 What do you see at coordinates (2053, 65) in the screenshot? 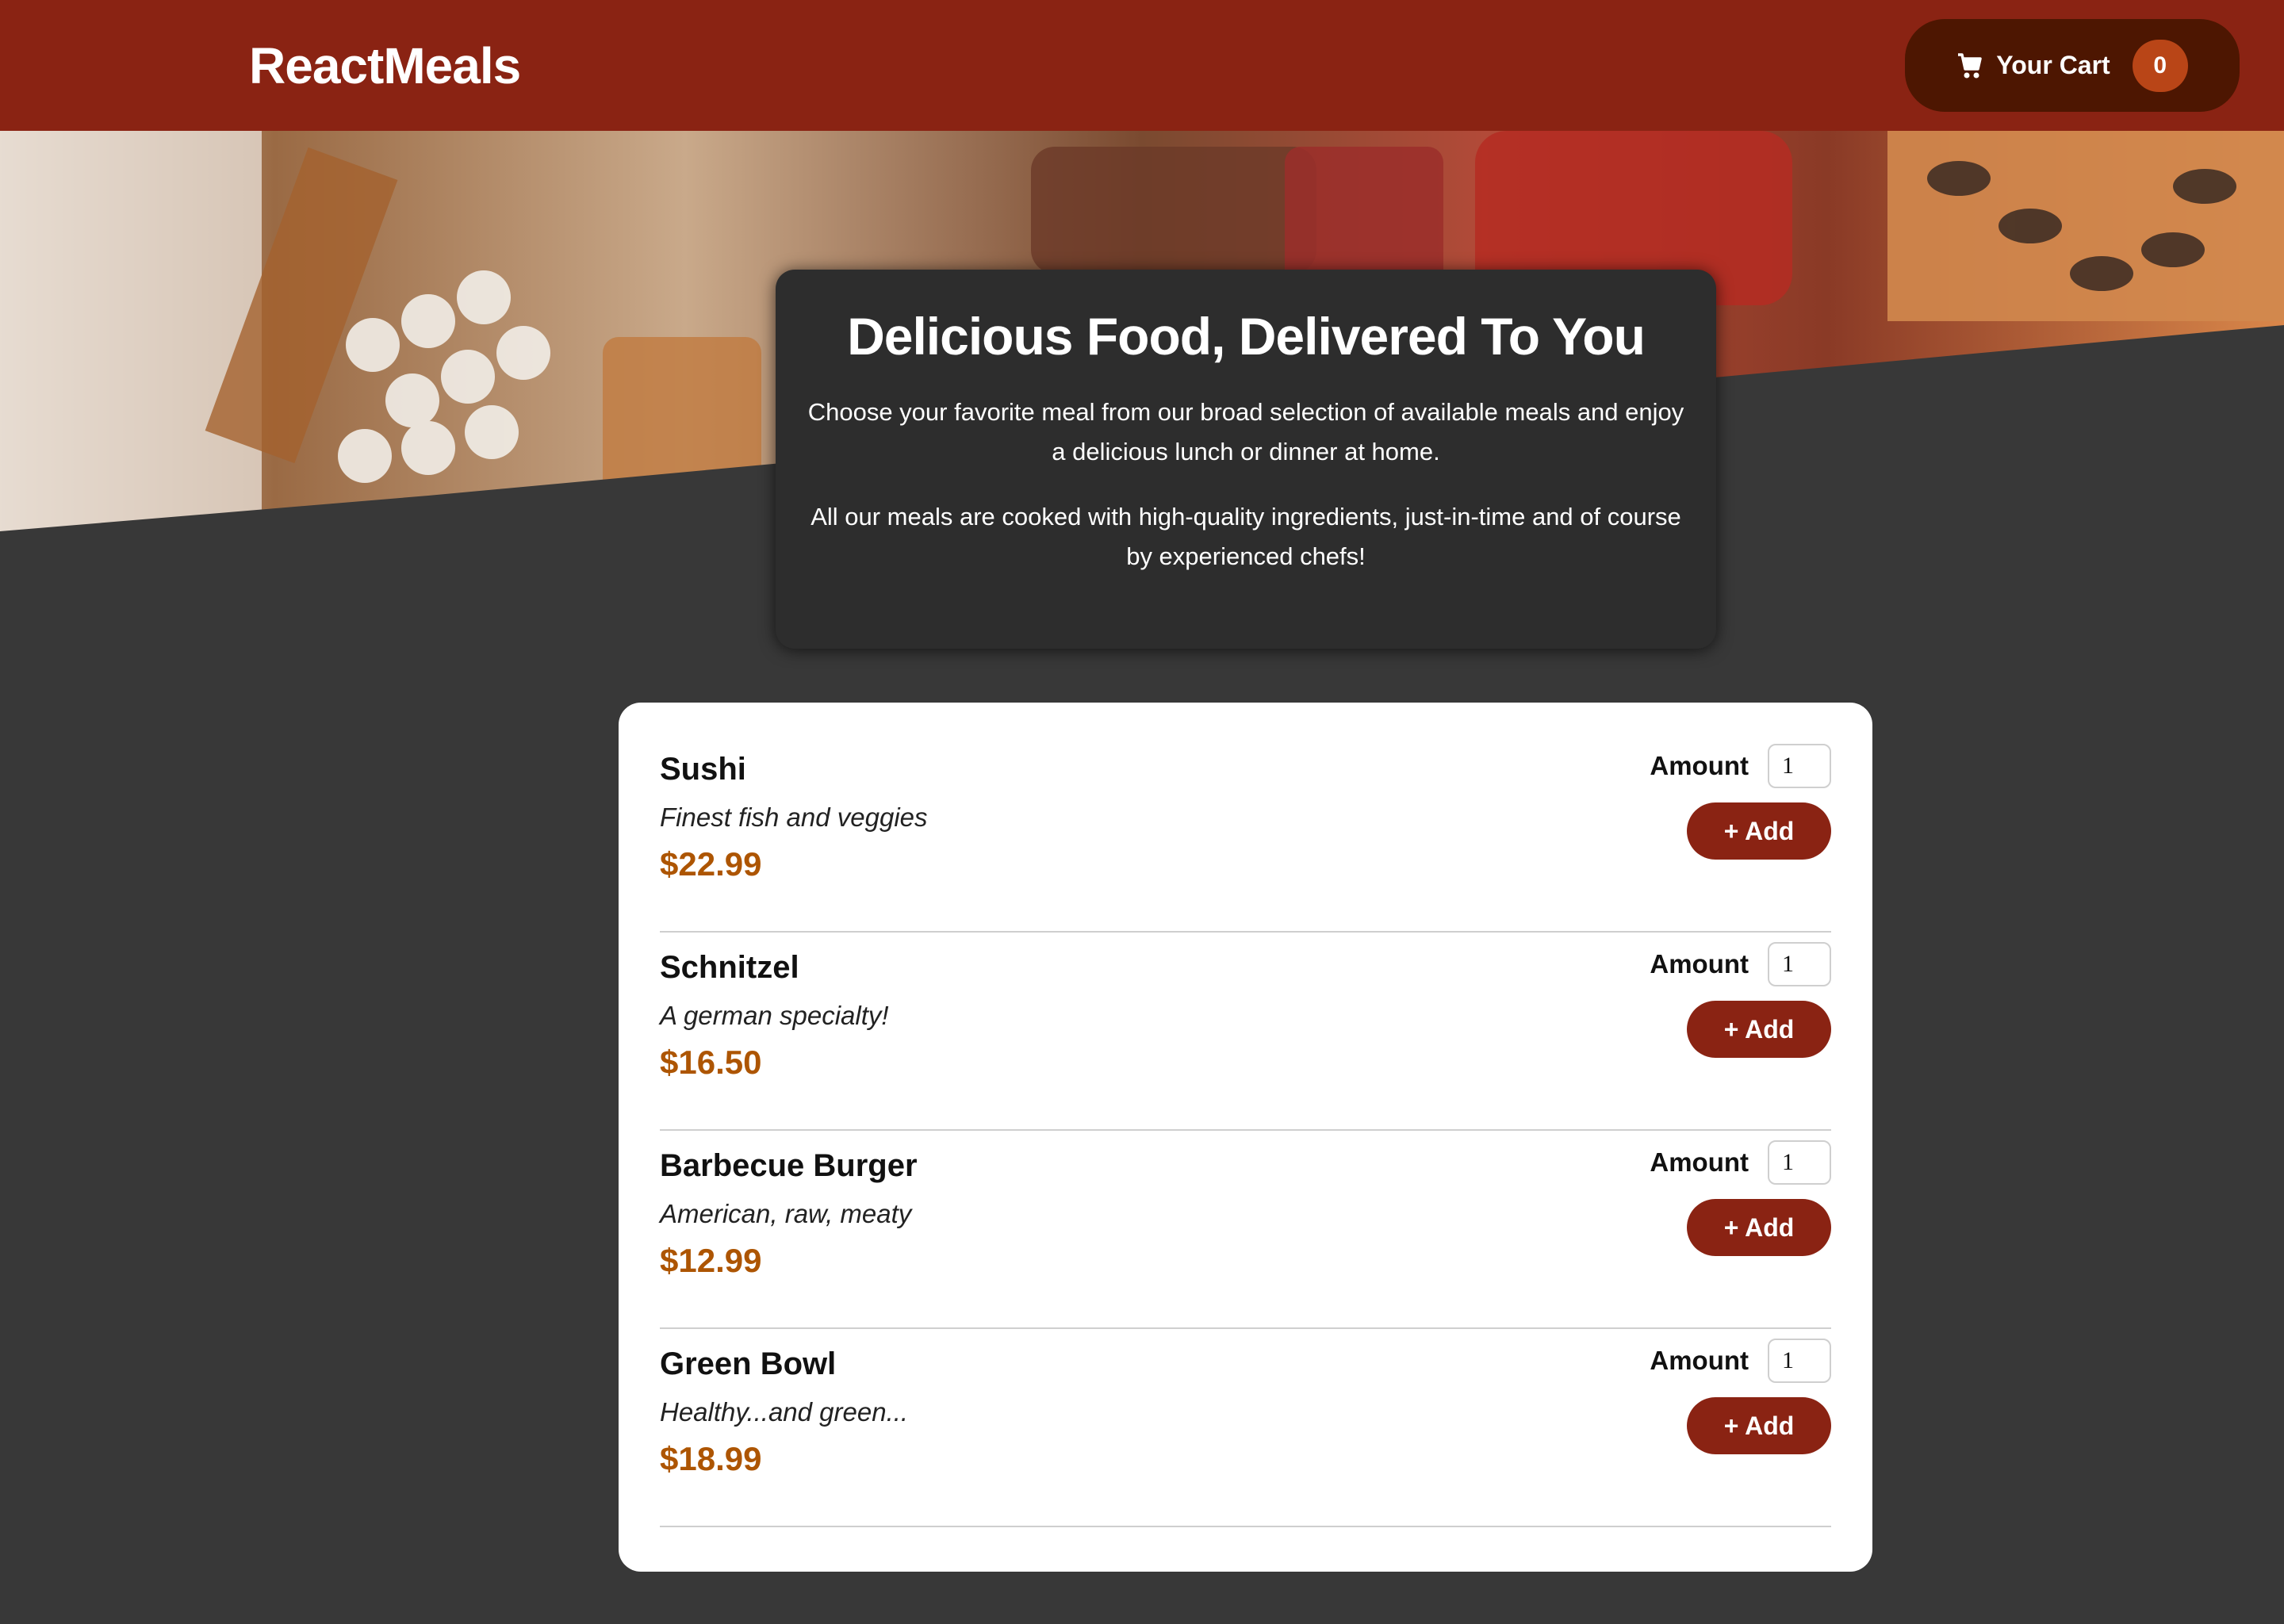
I see `cart-label: Your Cart` at bounding box center [2053, 65].